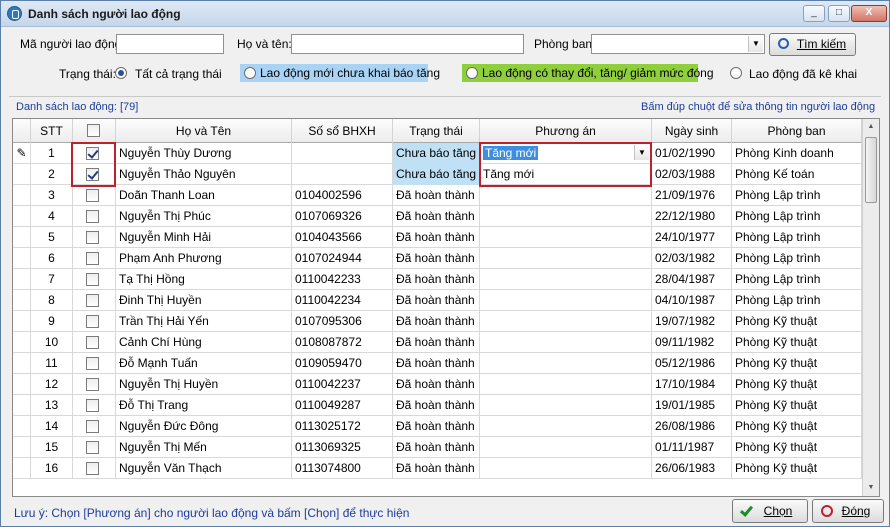  Describe the element at coordinates (839, 13) in the screenshot. I see `maximize-button: □` at that location.